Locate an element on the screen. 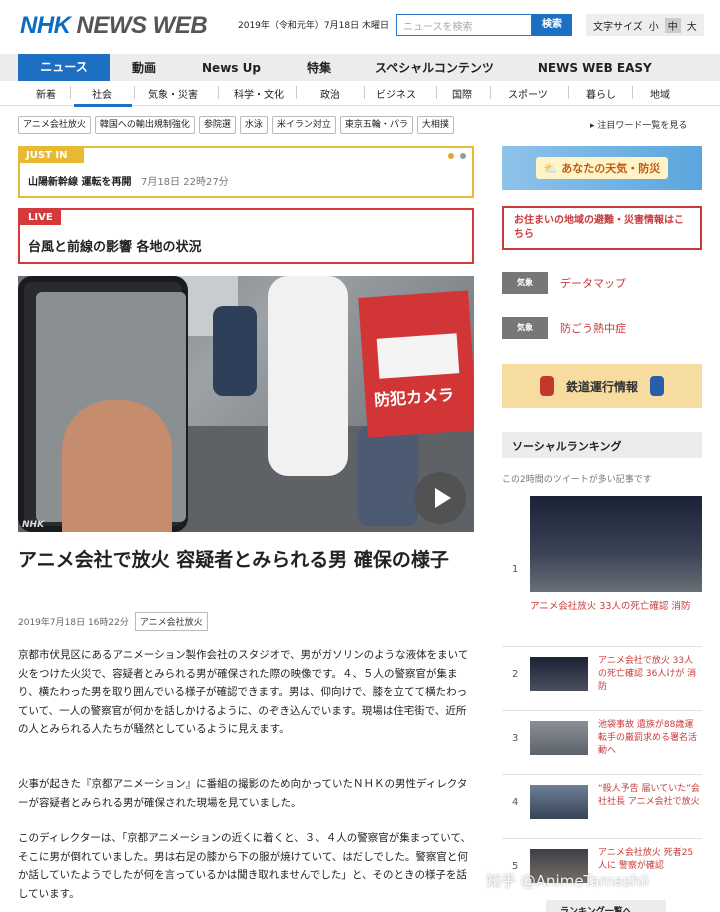  play-icon is located at coordinates (440, 498).